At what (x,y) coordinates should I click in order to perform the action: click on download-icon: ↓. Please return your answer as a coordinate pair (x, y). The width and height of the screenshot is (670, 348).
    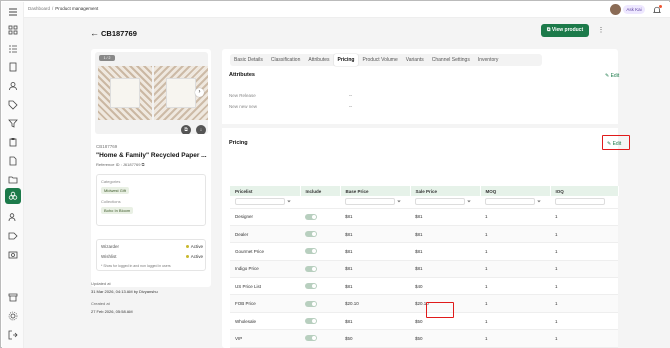
    Looking at the image, I should click on (201, 129).